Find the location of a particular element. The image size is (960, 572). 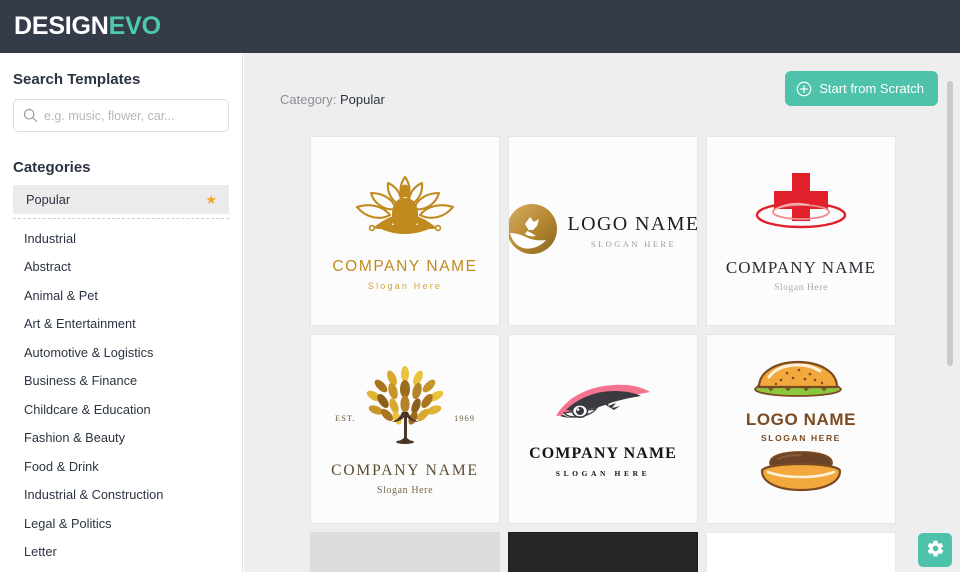

sidebar-item-label: Business & Finance is located at coordinates (81, 381).